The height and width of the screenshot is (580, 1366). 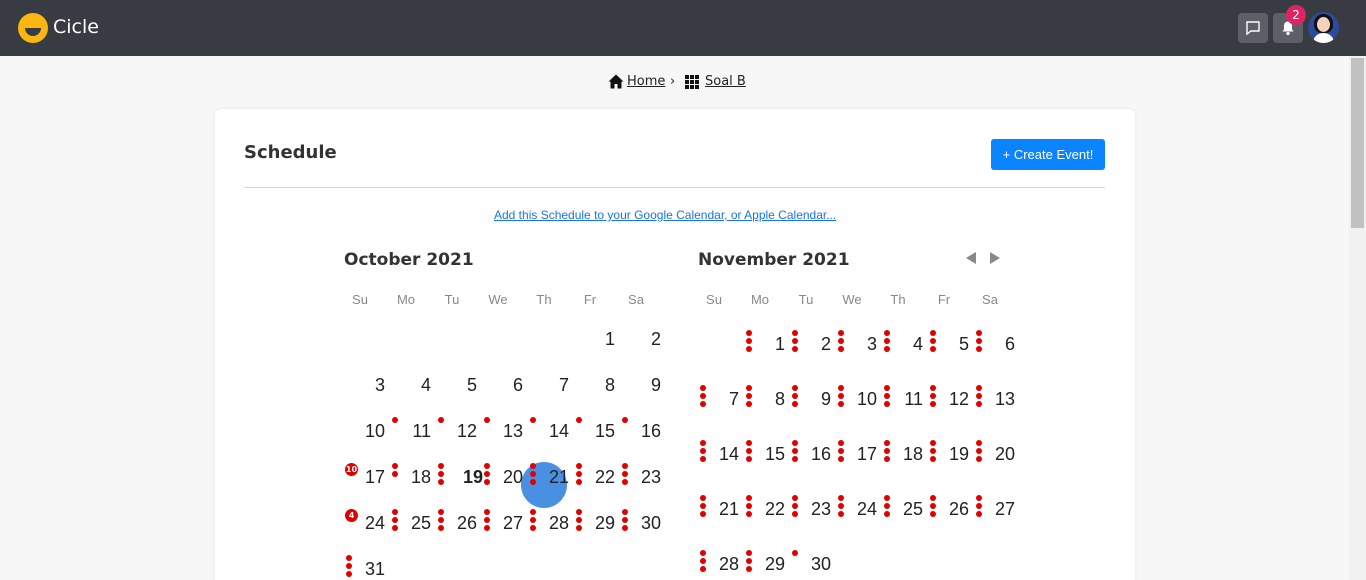 I want to click on calendar-day: 24, so click(x=857, y=509).